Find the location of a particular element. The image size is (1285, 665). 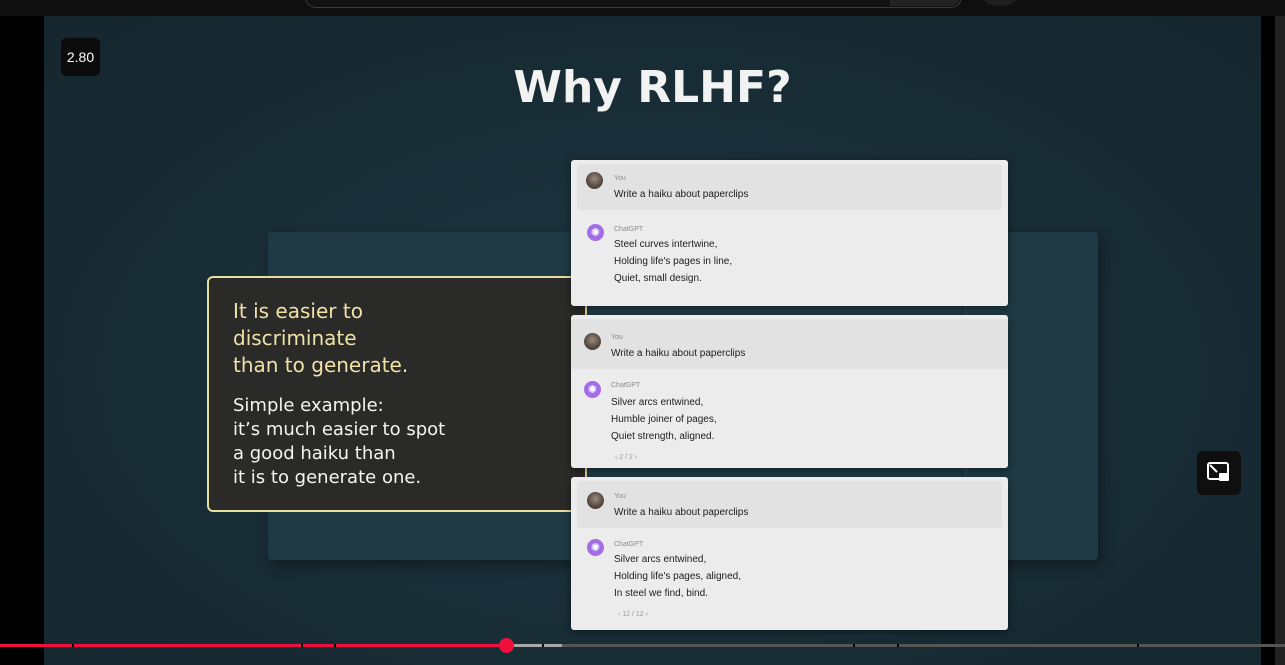

response-pager: ‹ 2 / 2 › is located at coordinates (626, 457).